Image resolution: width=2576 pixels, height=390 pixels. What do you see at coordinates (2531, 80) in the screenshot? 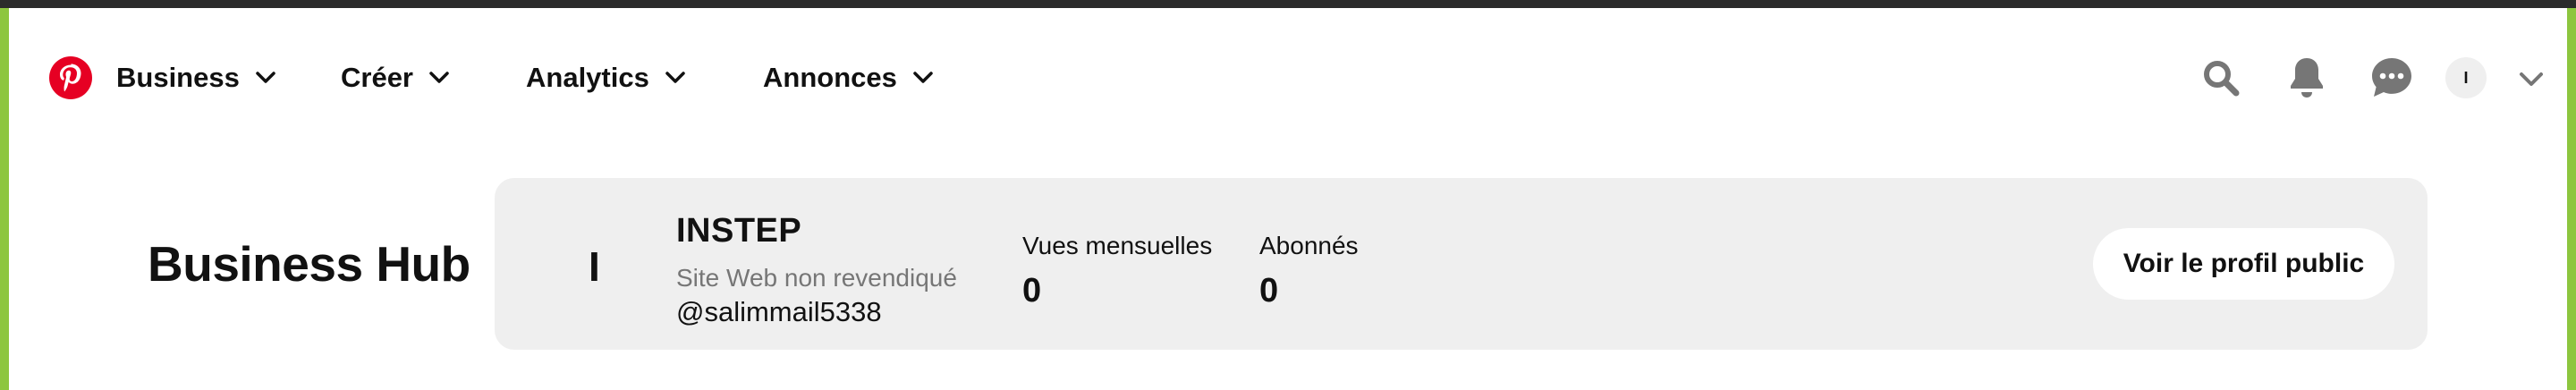
I see `accounts-chevron-down-icon` at bounding box center [2531, 80].